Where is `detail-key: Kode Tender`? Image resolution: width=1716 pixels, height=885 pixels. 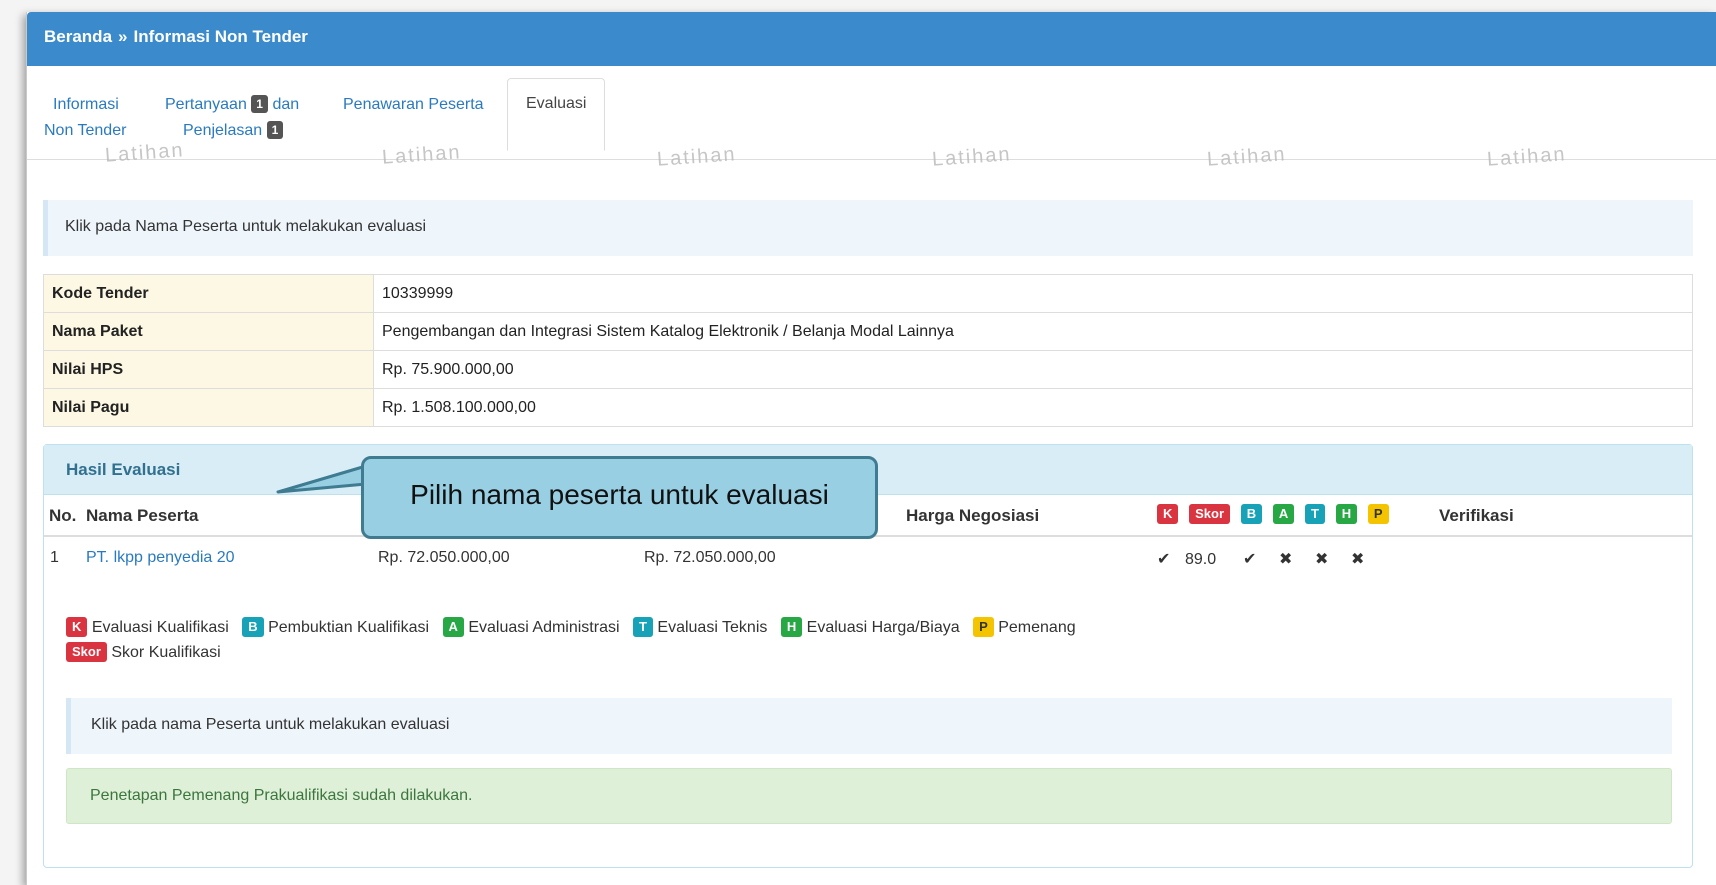 detail-key: Kode Tender is located at coordinates (208, 293).